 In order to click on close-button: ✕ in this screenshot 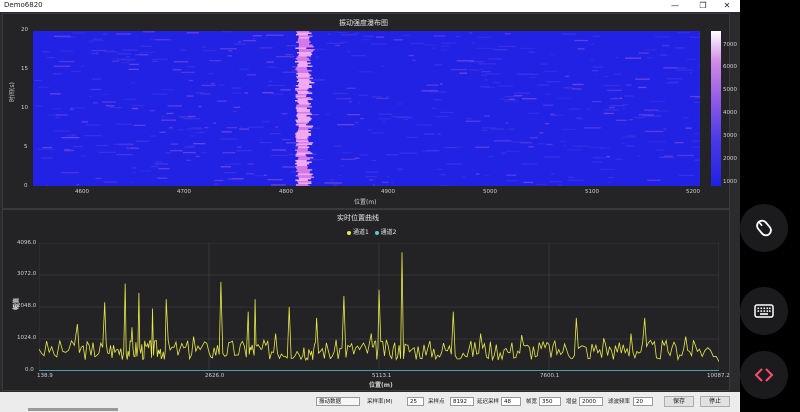, I will do `click(727, 6)`.